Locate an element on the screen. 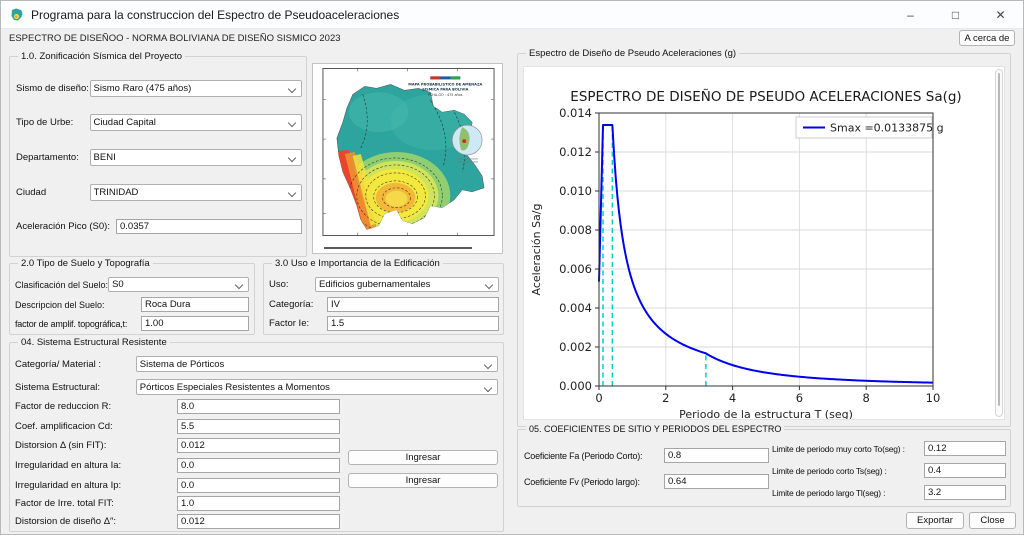  irregularidad-ia-label: Irregularidad en altura Ia: is located at coordinates (68, 465).